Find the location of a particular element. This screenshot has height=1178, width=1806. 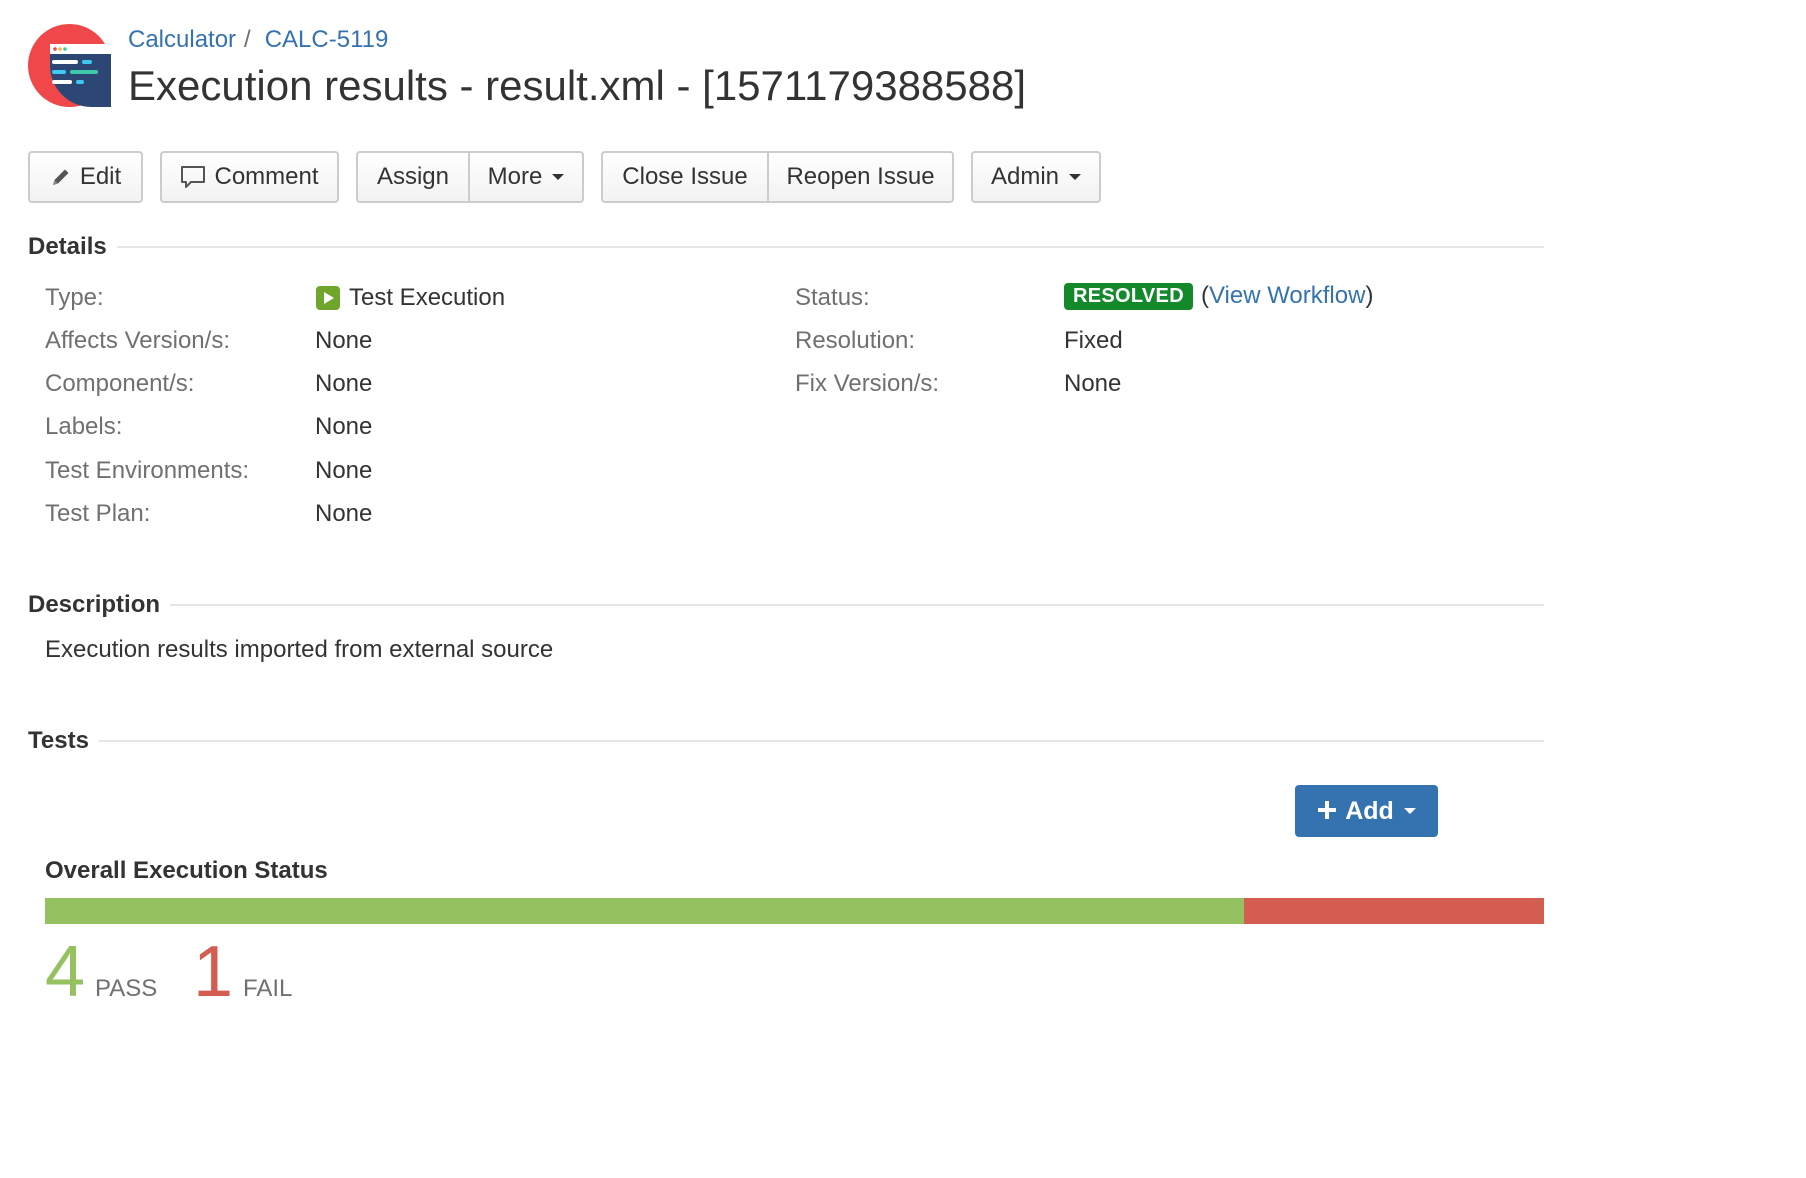

breadcrumb-issue-link: CALC-5119 is located at coordinates (327, 39).